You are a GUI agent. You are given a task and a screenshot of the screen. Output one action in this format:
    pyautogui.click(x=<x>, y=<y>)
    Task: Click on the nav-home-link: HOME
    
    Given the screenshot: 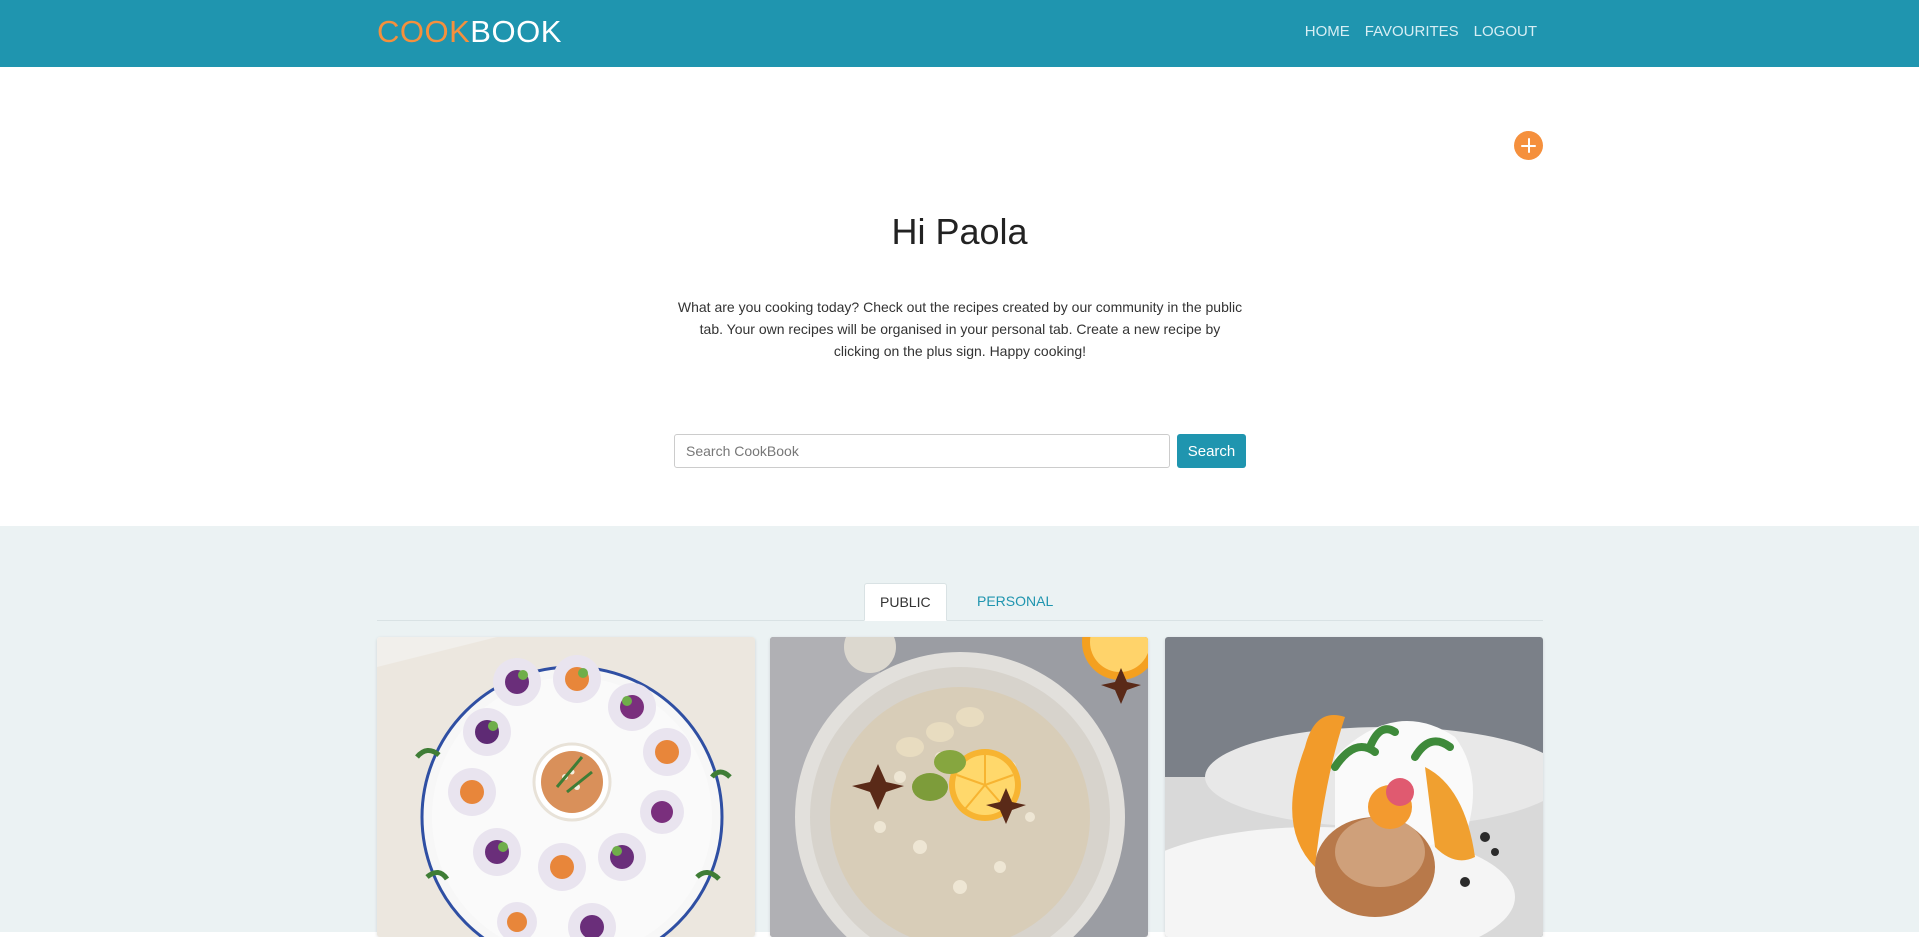 What is the action you would take?
    pyautogui.click(x=1327, y=32)
    